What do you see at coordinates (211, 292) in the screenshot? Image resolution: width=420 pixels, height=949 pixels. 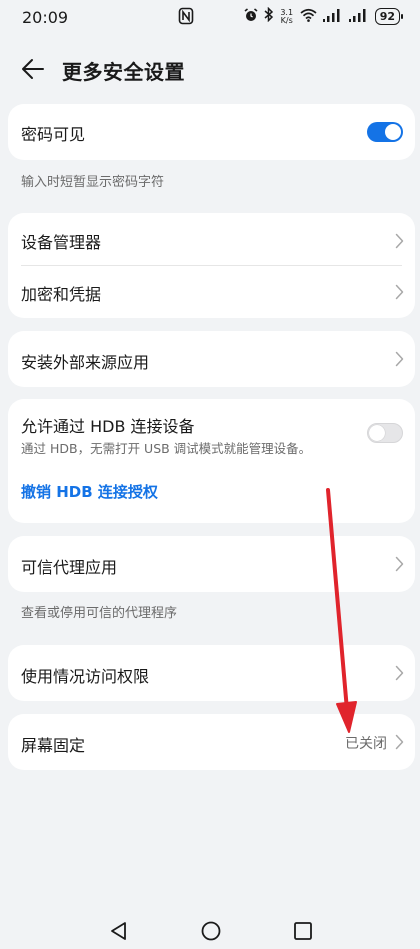 I see `encryption-row: 加密和凭据` at bounding box center [211, 292].